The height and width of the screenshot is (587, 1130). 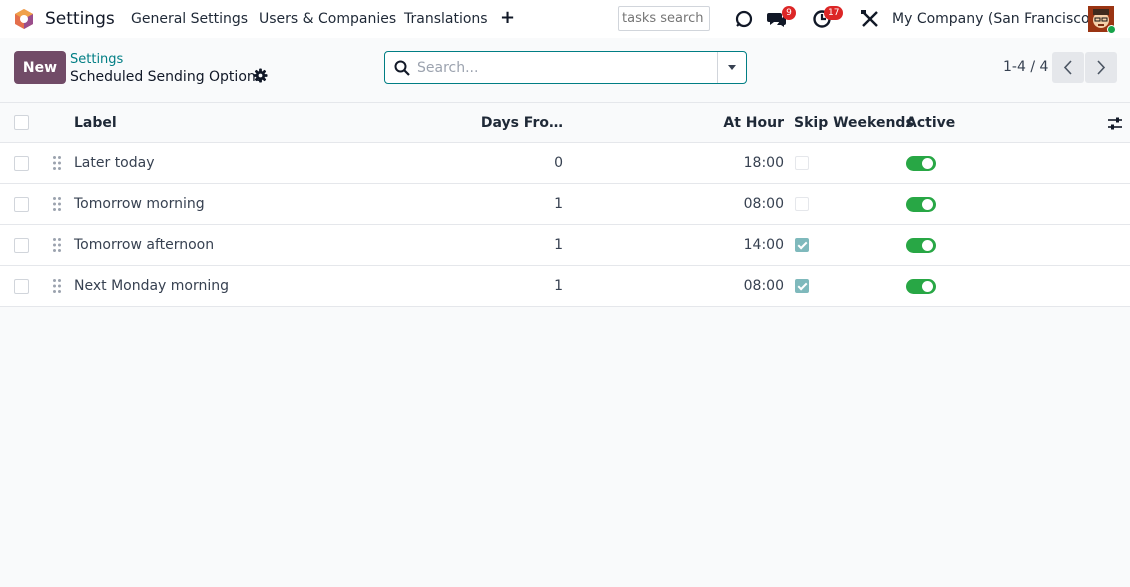 I want to click on table-row: Later today 0 18:00, so click(x=565, y=163).